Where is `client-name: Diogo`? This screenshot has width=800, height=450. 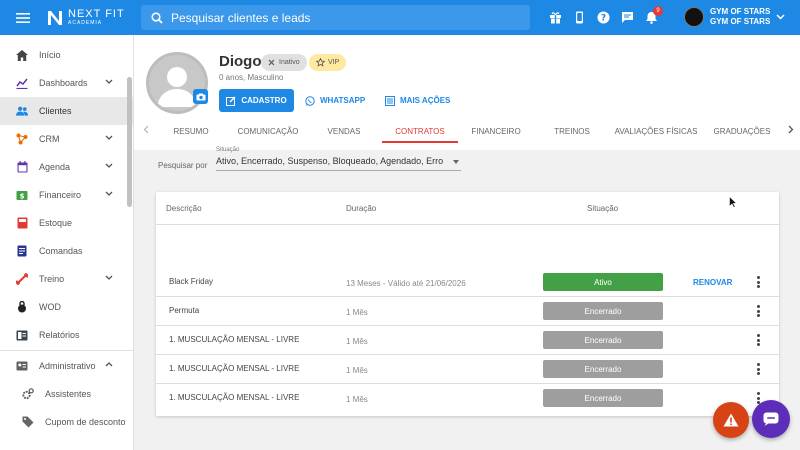
client-name: Diogo is located at coordinates (240, 61).